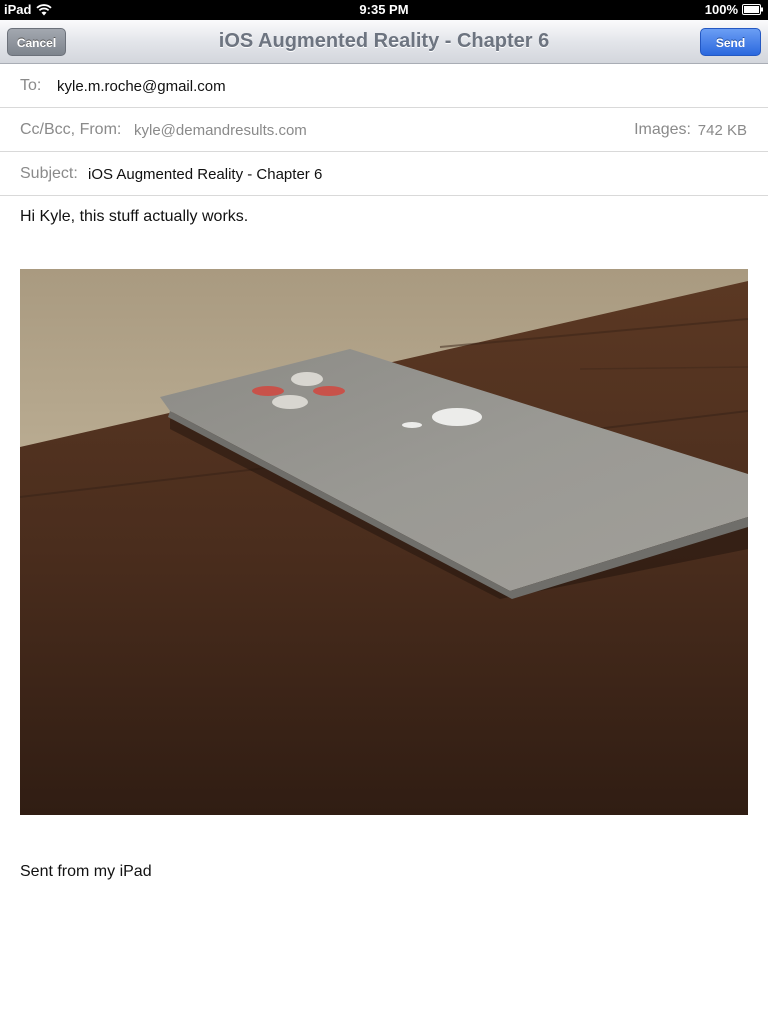 The image size is (768, 1024). What do you see at coordinates (205, 174) in the screenshot?
I see `subject-value: iOS Augmented Reality - Chapter 6` at bounding box center [205, 174].